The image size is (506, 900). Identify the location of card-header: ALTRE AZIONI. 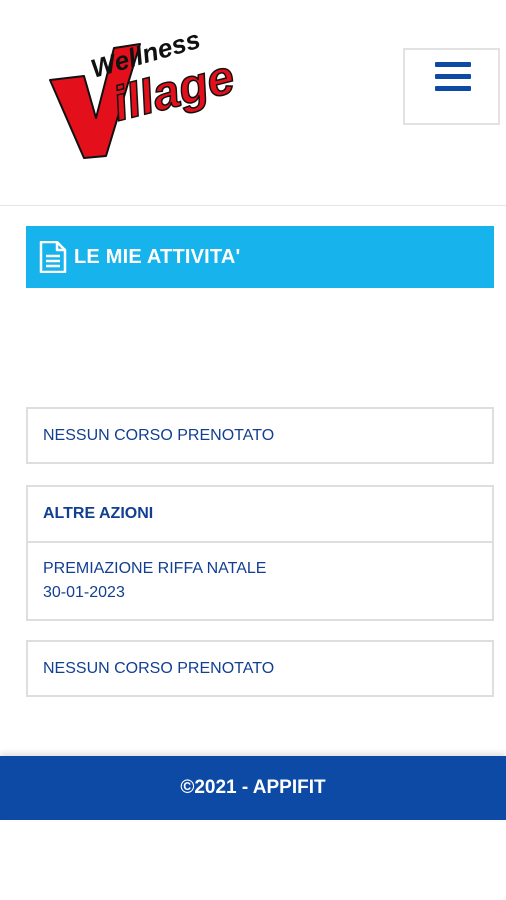
(260, 514).